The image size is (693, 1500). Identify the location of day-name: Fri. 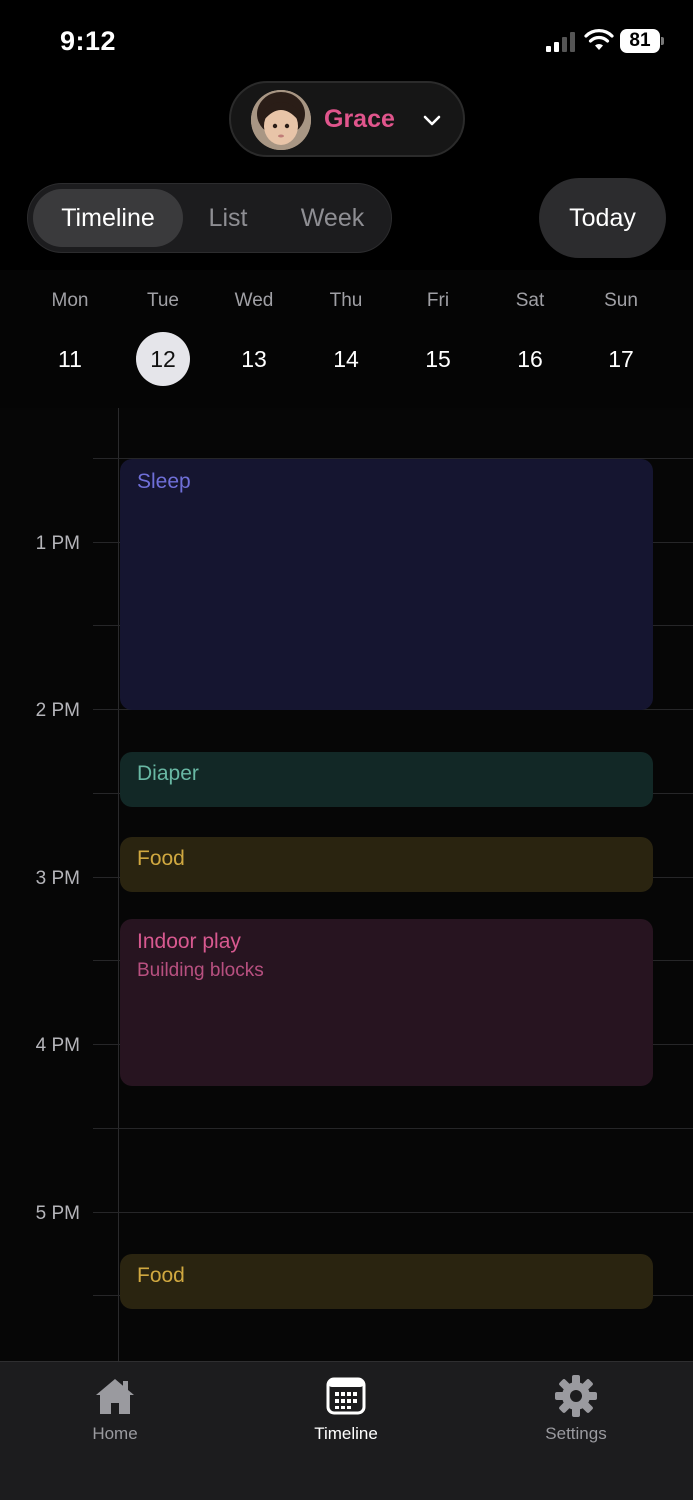
(438, 300).